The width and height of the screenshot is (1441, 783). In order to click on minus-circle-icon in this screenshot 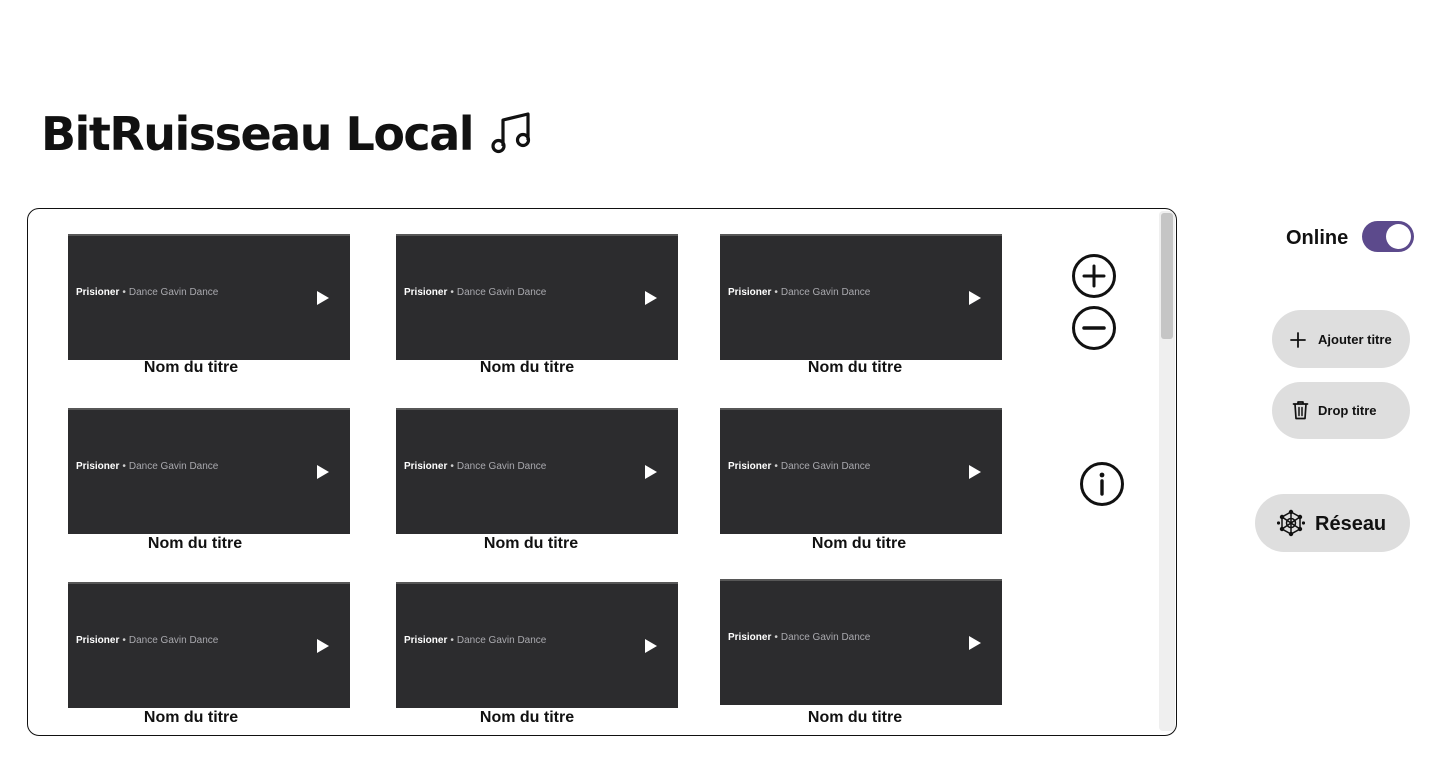, I will do `click(1094, 328)`.